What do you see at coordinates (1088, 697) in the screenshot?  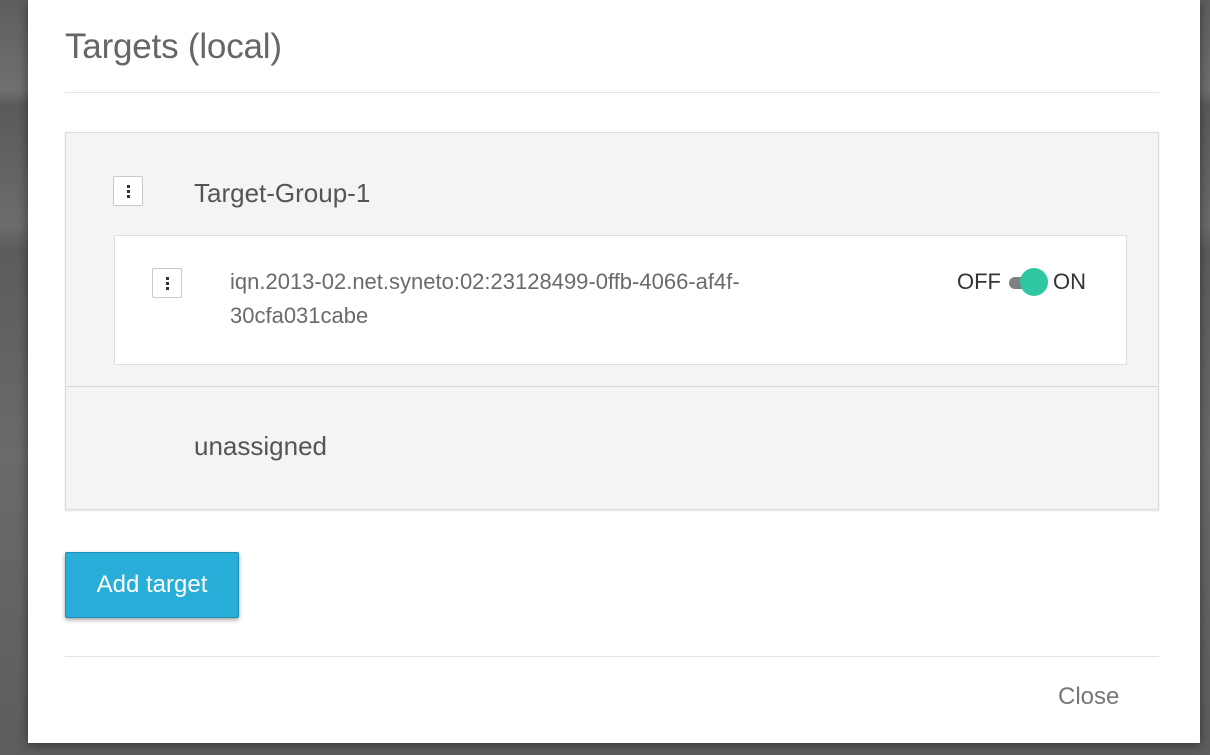 I see `close-button: Close` at bounding box center [1088, 697].